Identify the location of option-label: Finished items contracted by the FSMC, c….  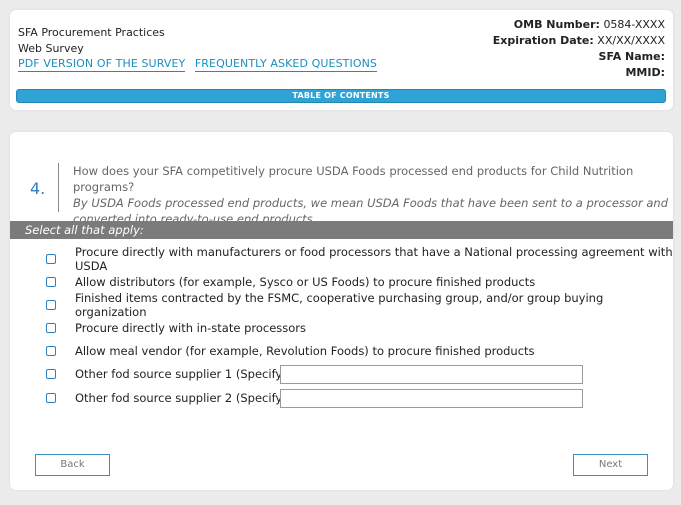
(374, 305).